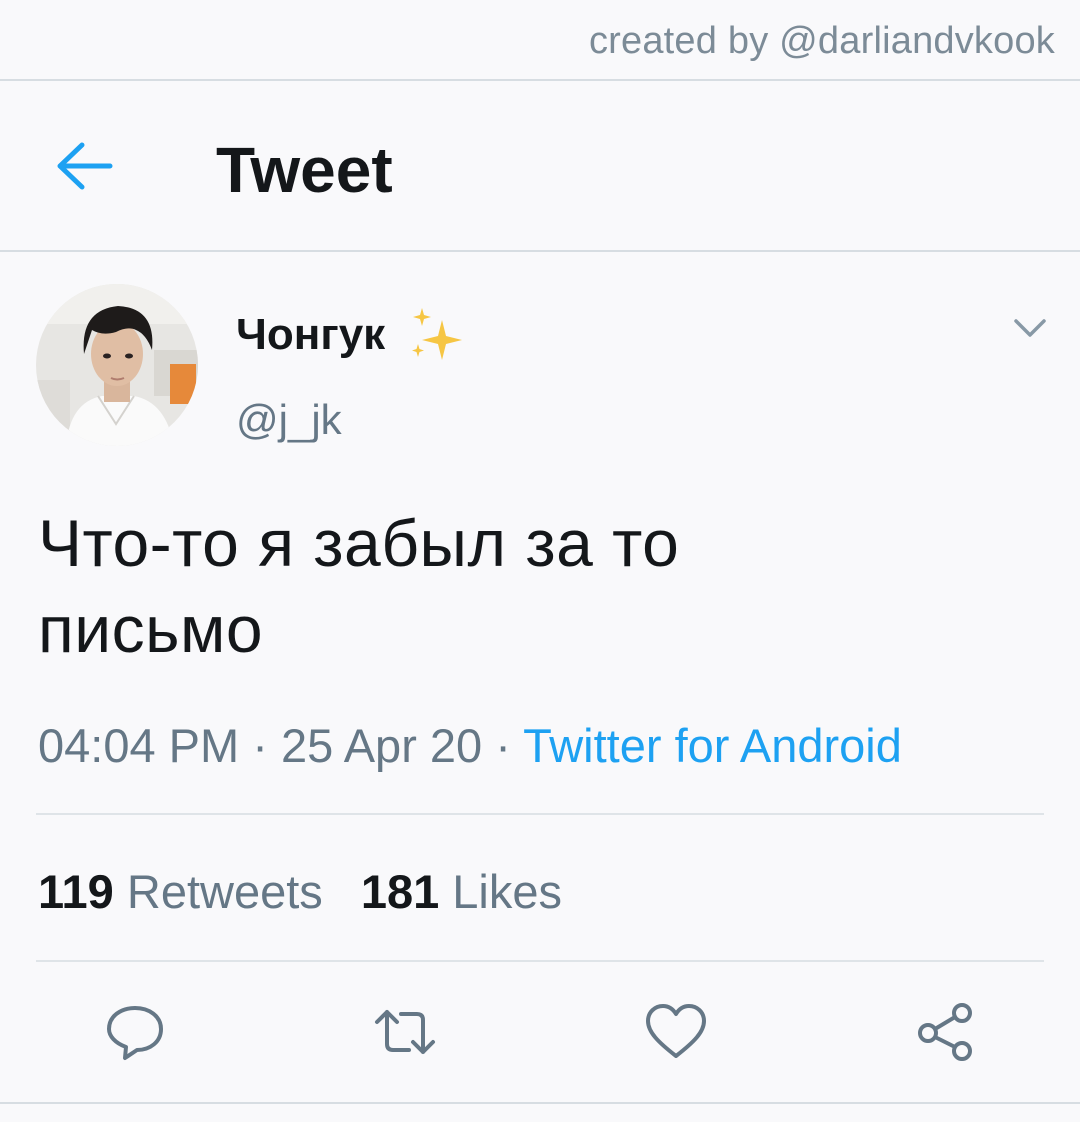  I want to click on retweet-icon, so click(405, 1032).